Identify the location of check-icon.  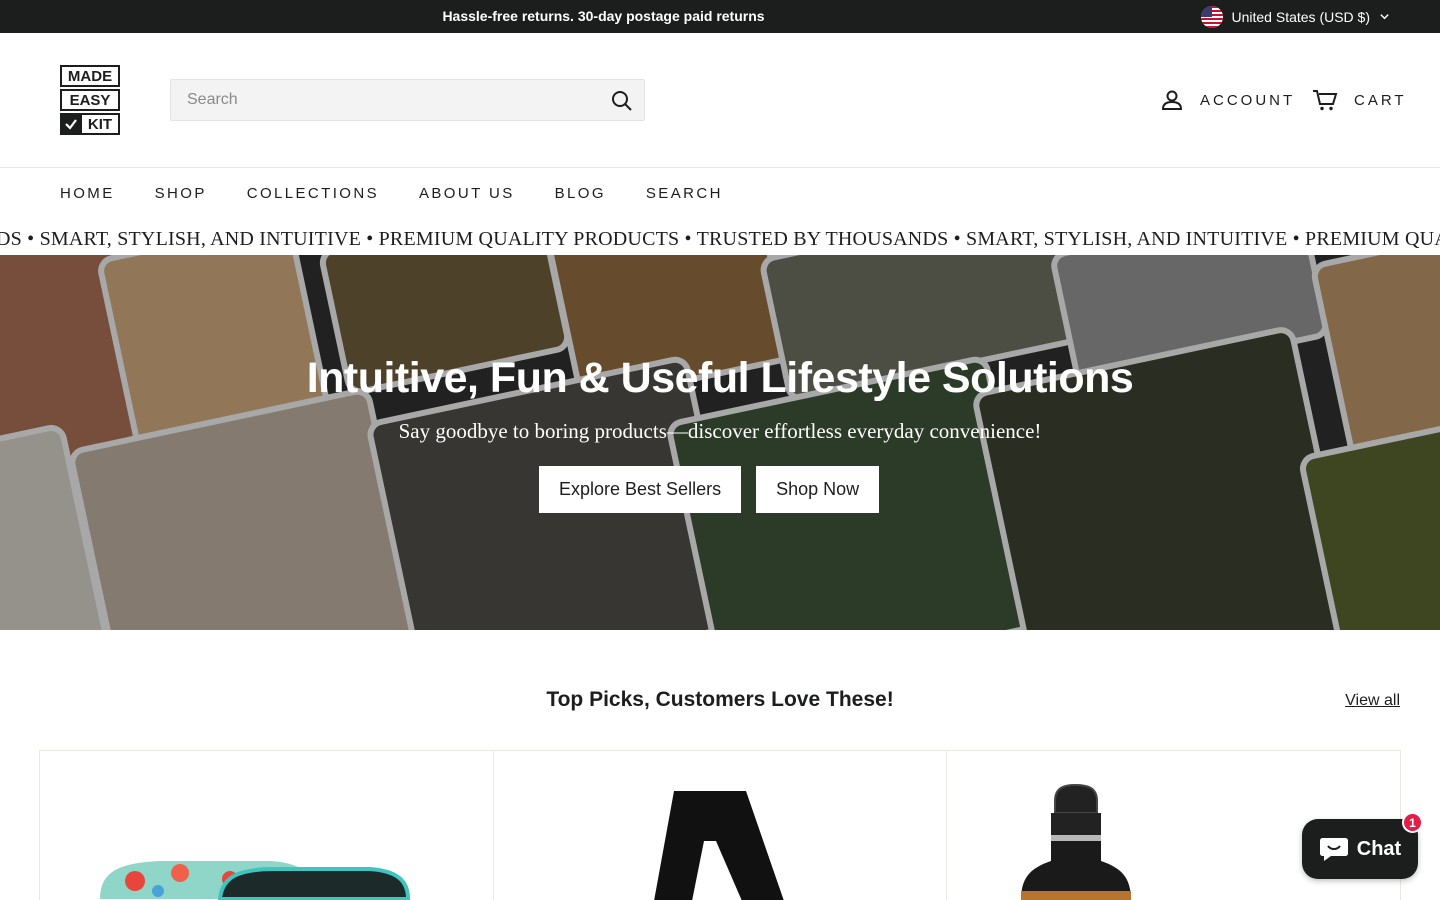
(71, 124).